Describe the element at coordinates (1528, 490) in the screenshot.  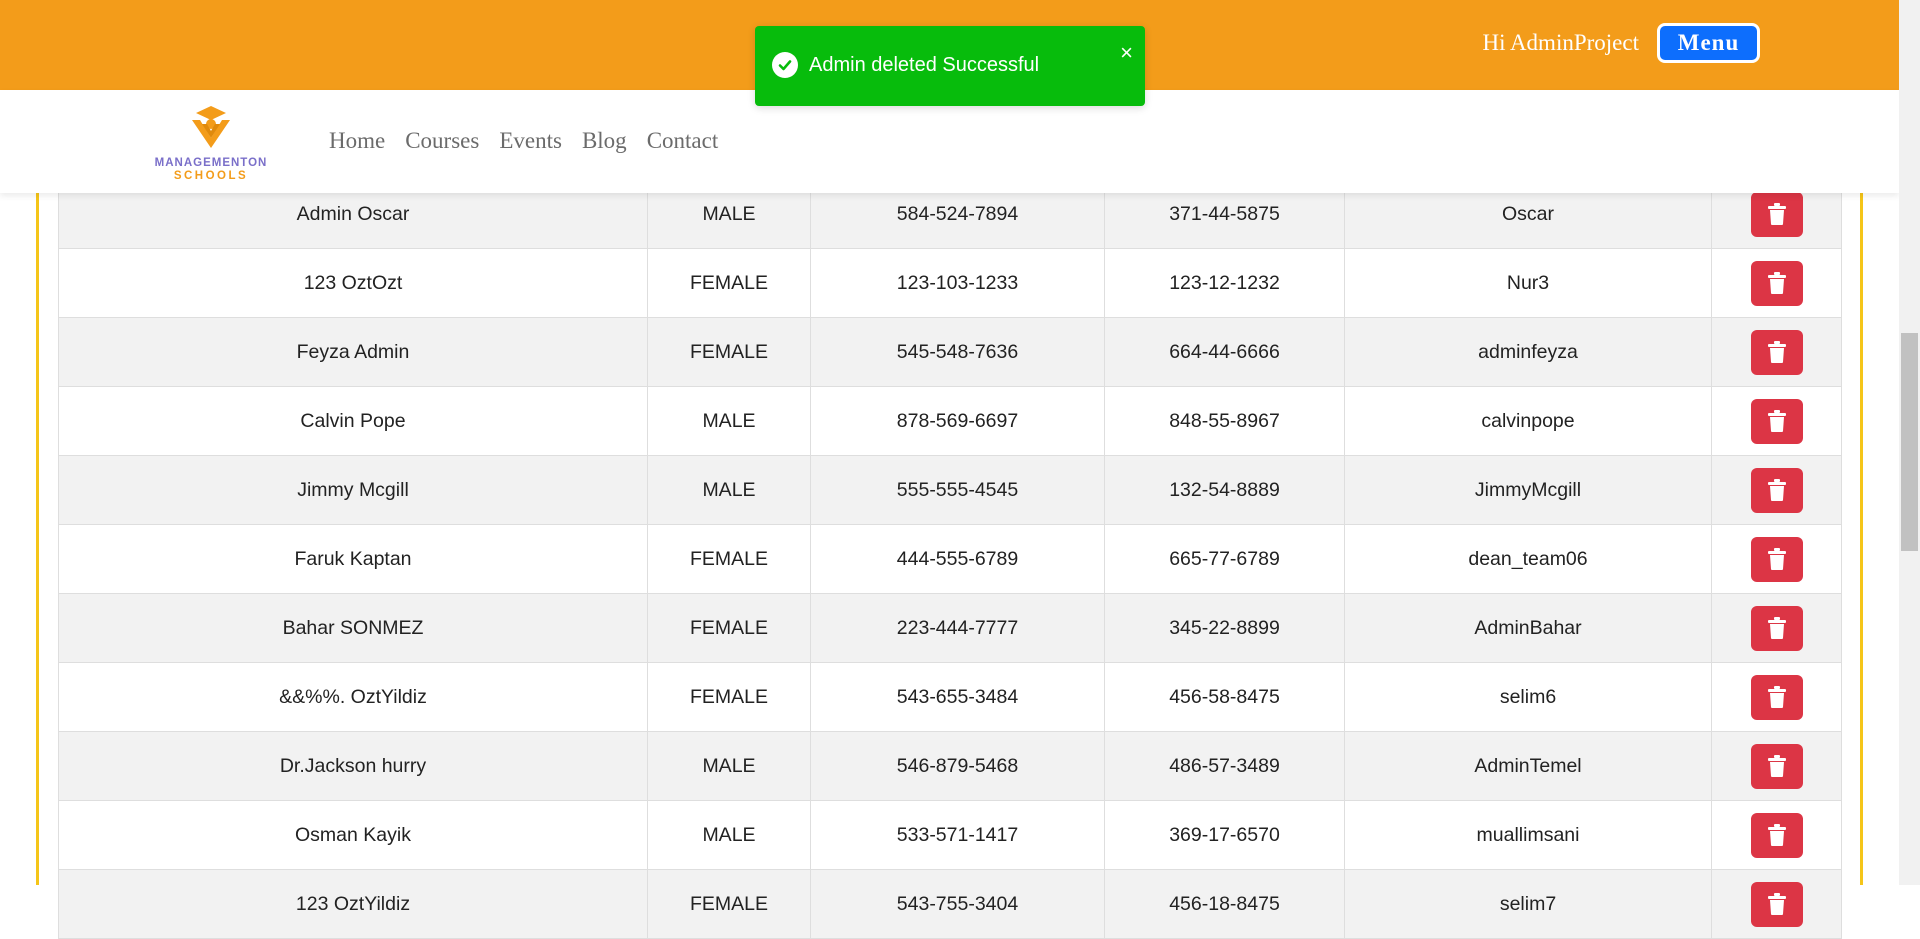
I see `admin-username: JimmyMcgill` at that location.